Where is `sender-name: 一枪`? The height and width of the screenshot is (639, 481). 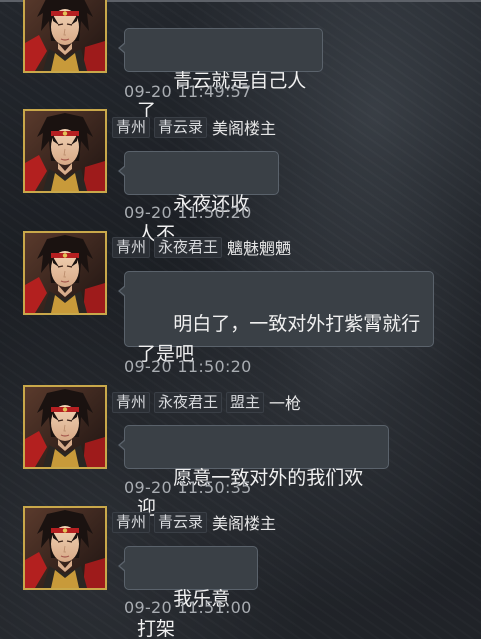 sender-name: 一枪 is located at coordinates (284, 402).